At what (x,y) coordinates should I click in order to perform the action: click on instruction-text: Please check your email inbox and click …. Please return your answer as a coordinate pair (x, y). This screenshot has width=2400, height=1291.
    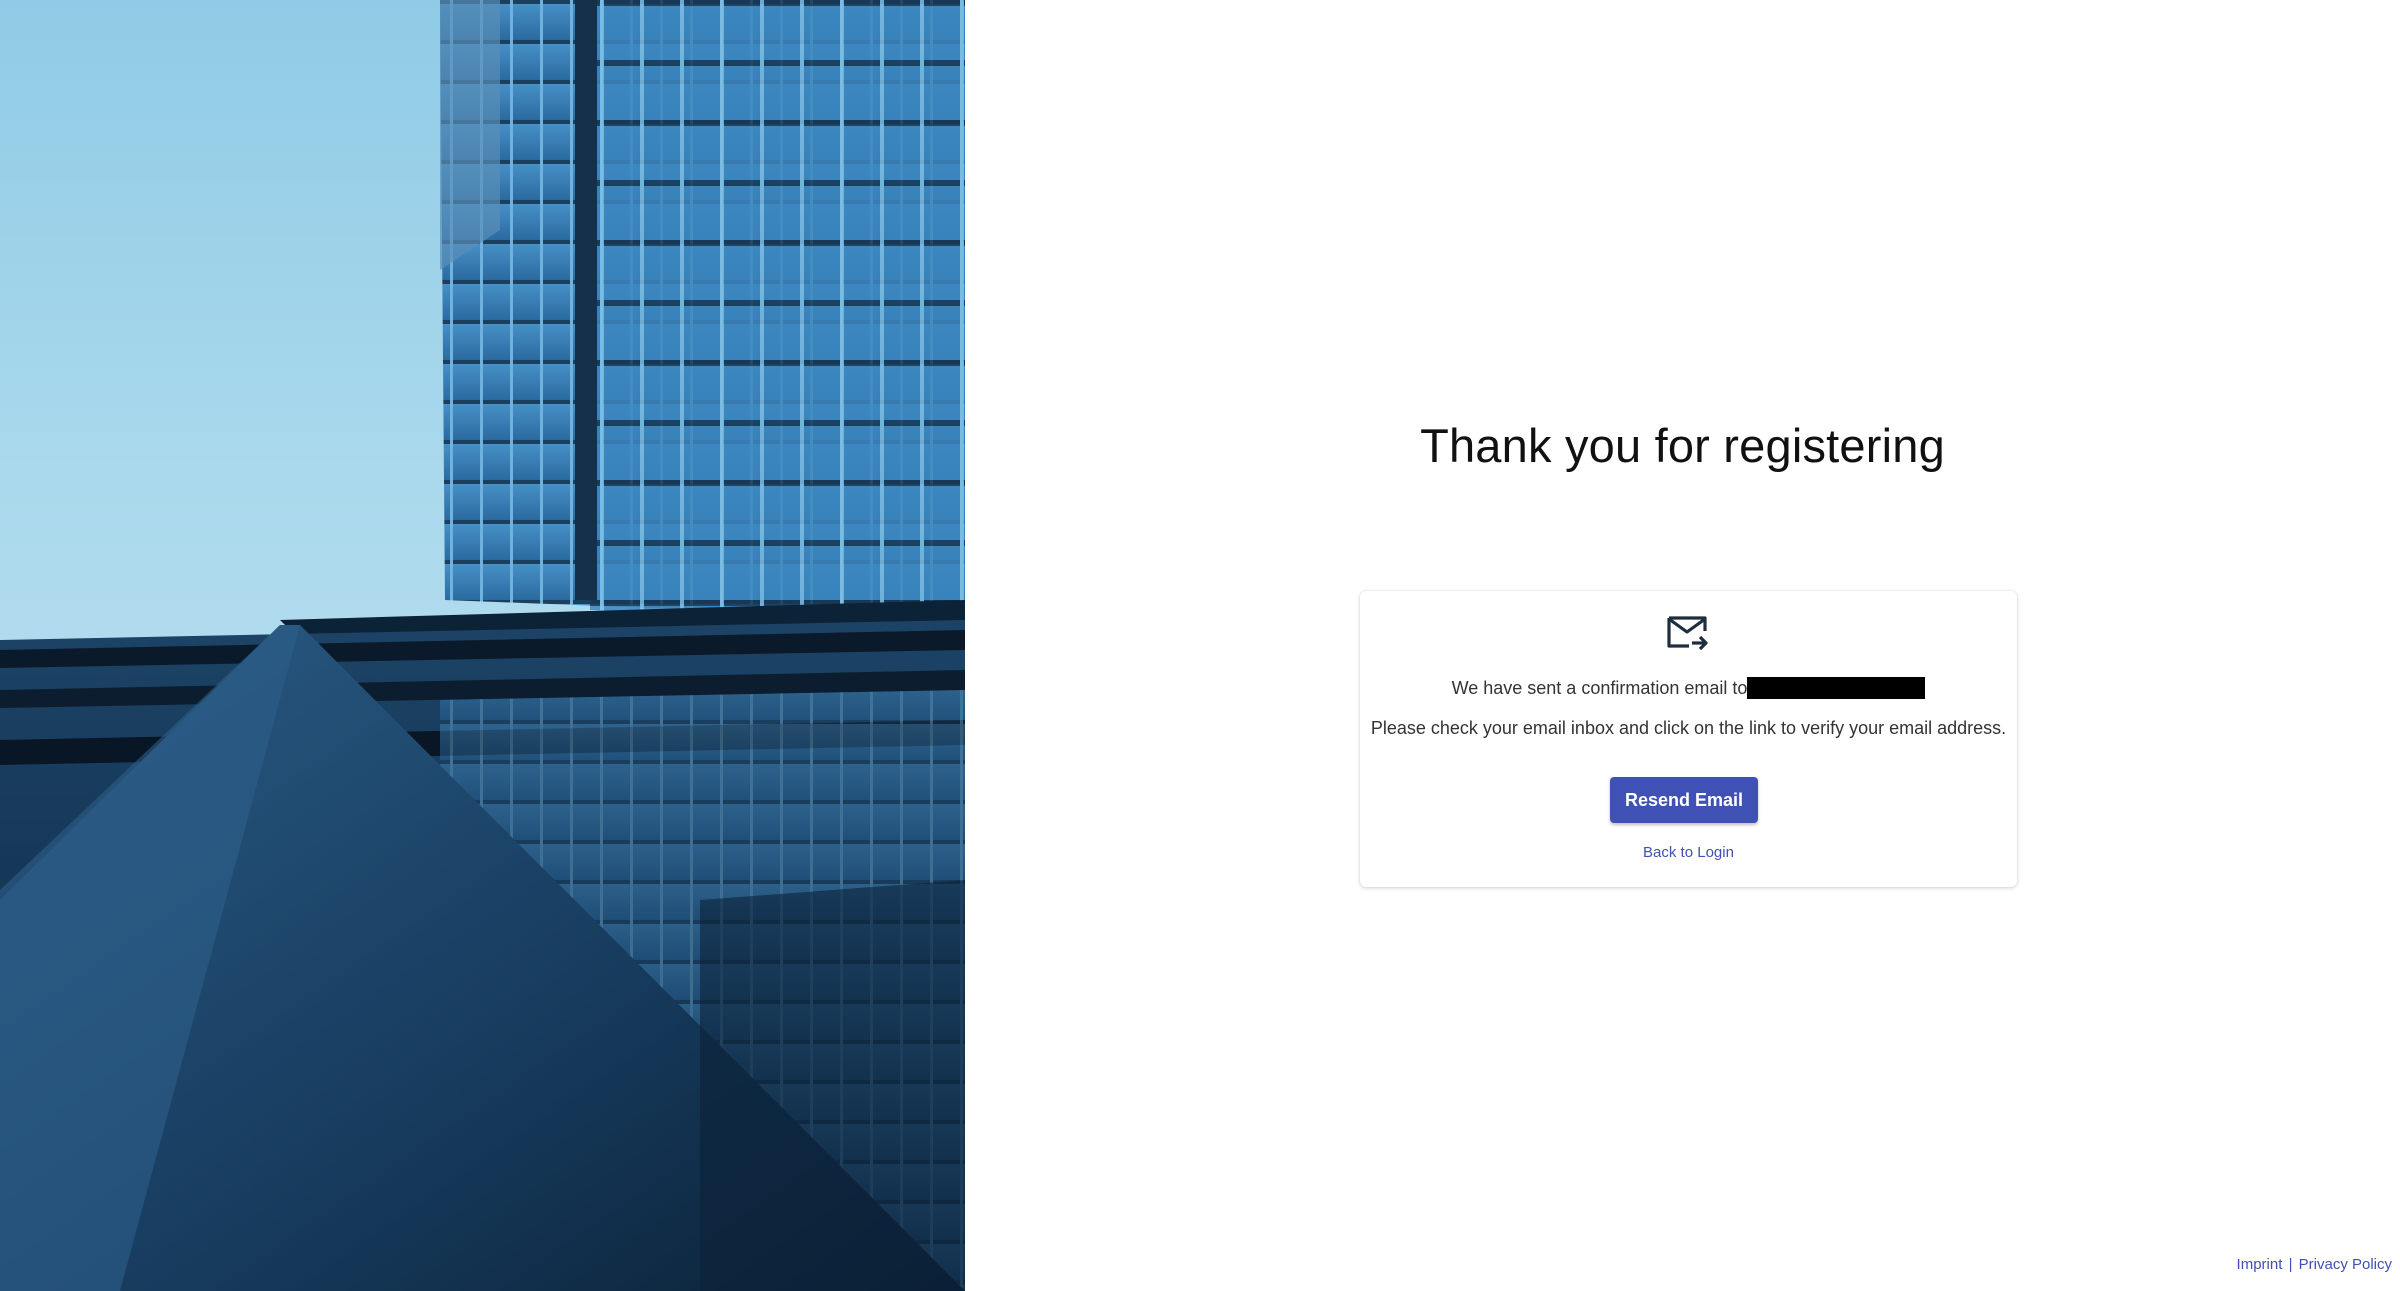
    Looking at the image, I should click on (1688, 728).